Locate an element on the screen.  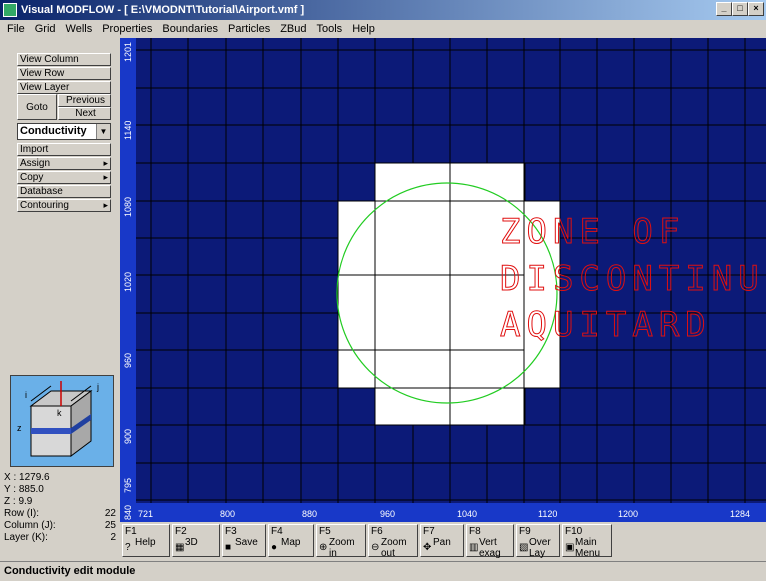
svg-text: i is located at coordinates (26, 395).